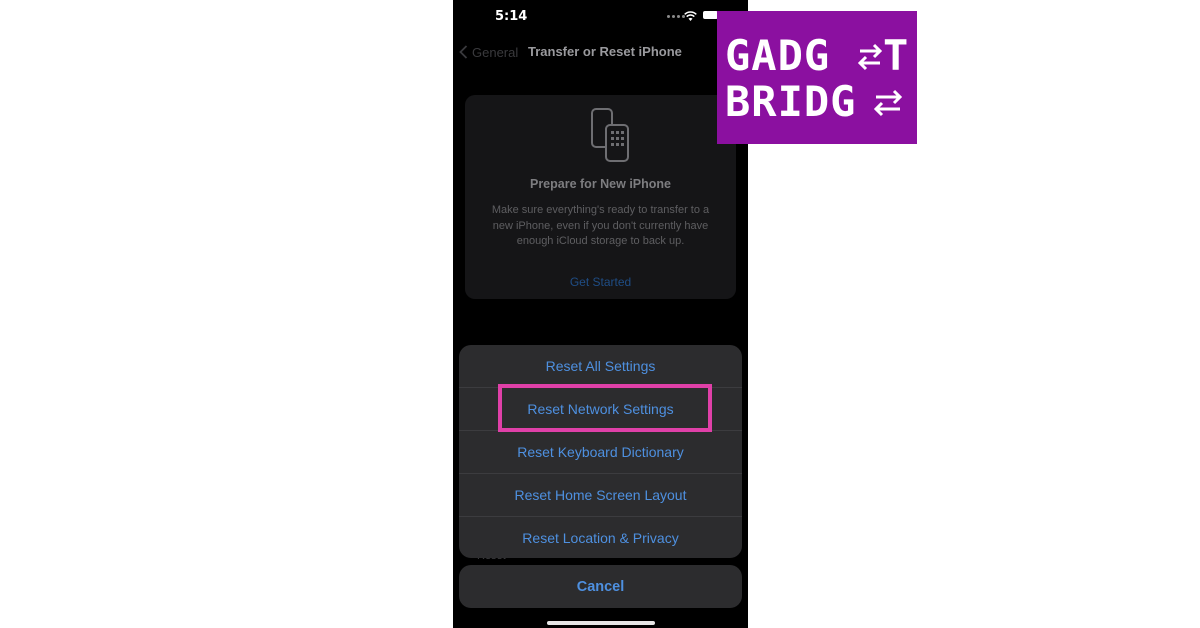 The width and height of the screenshot is (1200, 628). What do you see at coordinates (710, 15) in the screenshot?
I see `battery-icon` at bounding box center [710, 15].